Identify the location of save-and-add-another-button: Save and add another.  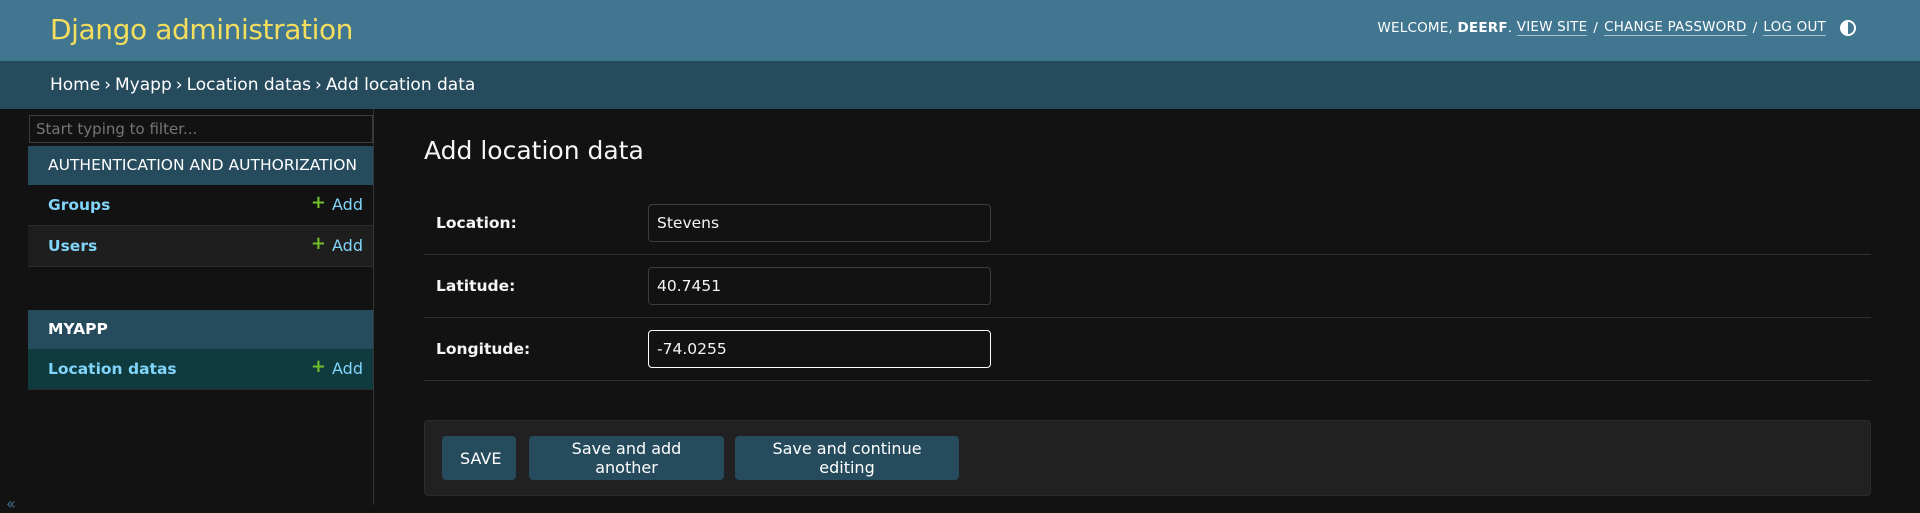
(626, 458).